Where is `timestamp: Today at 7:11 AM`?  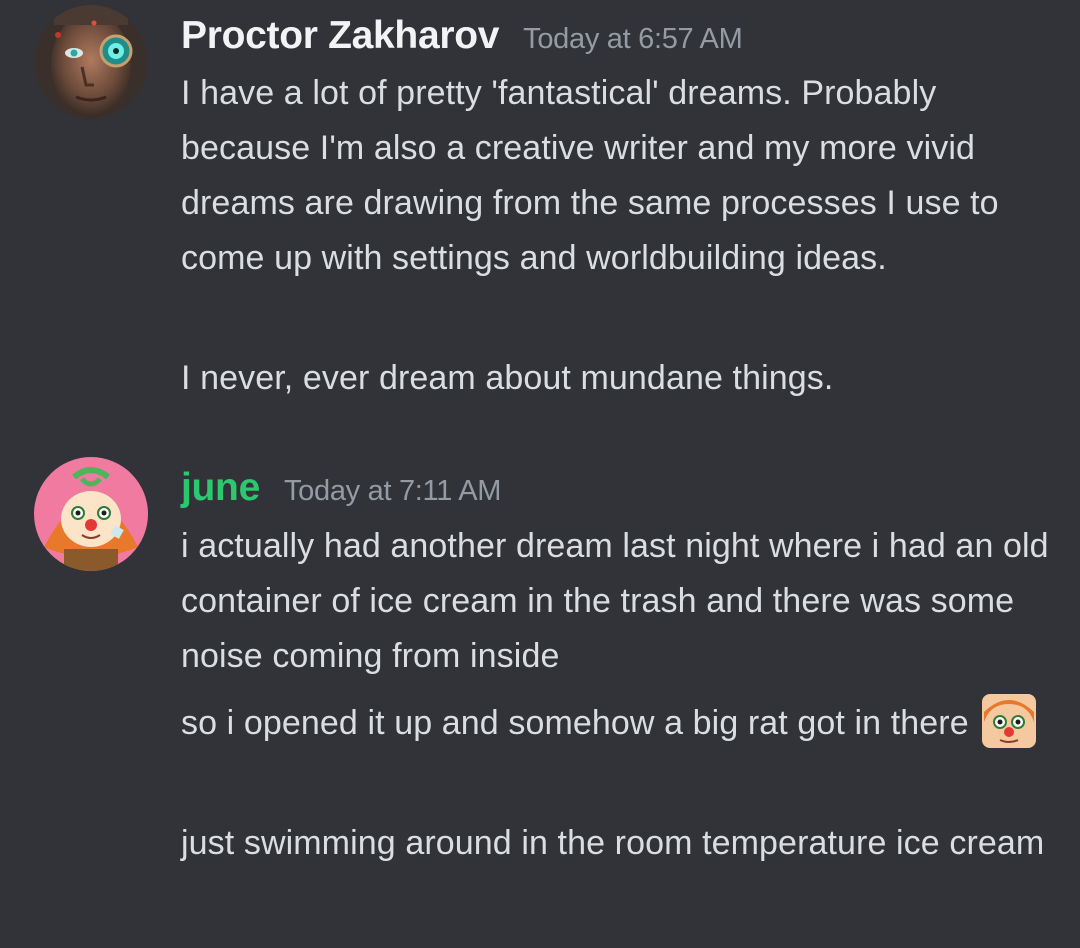 timestamp: Today at 7:11 AM is located at coordinates (392, 491).